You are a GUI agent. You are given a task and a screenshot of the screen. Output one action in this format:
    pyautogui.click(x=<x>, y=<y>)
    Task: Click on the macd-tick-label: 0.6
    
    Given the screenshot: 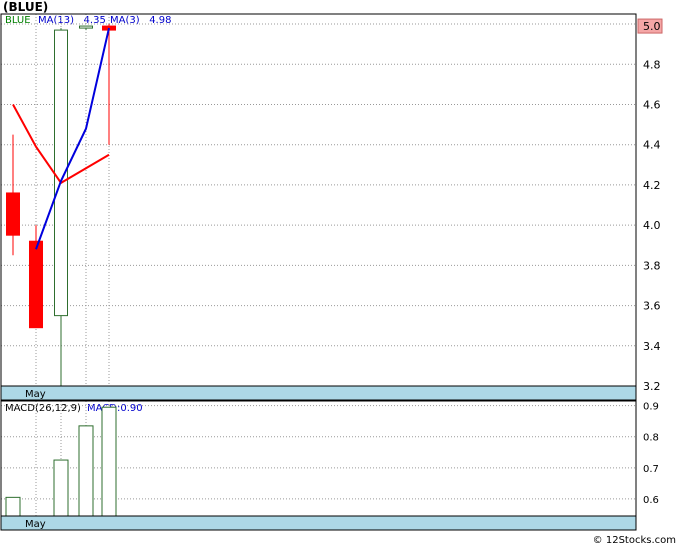 What is the action you would take?
    pyautogui.click(x=651, y=500)
    